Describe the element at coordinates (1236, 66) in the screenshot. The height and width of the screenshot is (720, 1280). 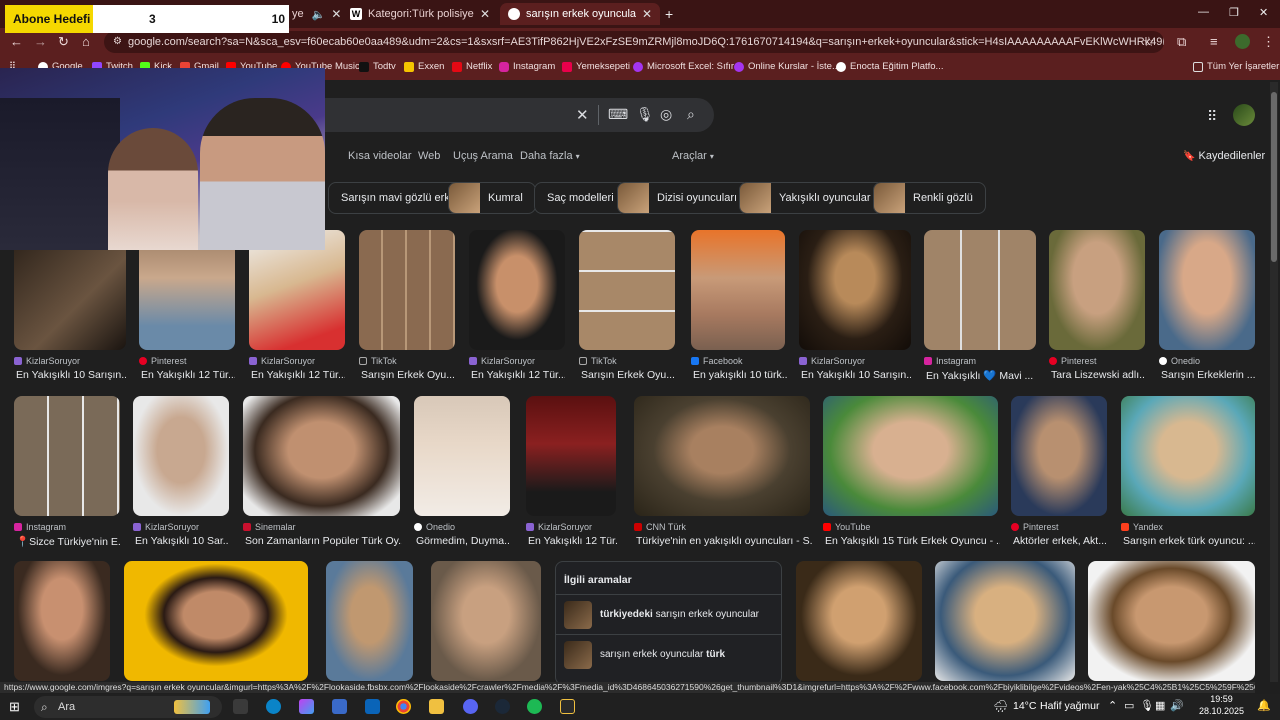
I see `all-bookmarks: Tüm Yer İşaretleri` at that location.